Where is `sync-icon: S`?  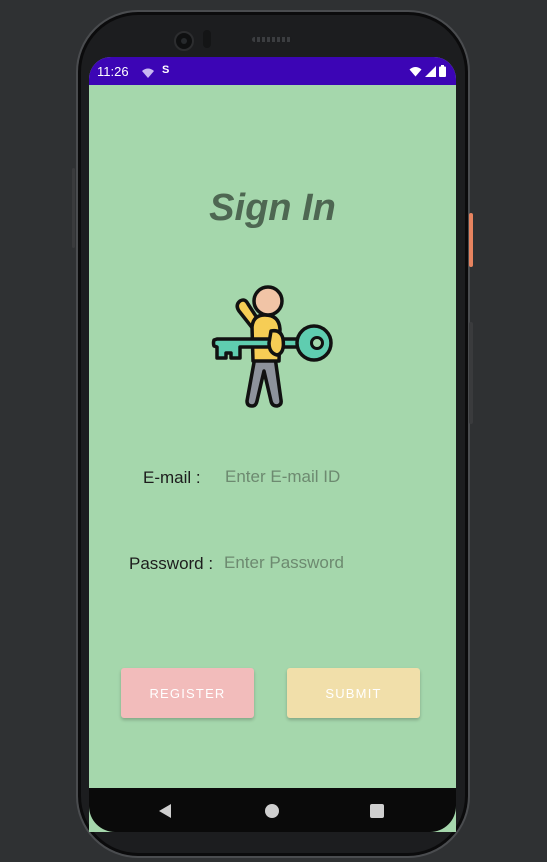
sync-icon: S is located at coordinates (166, 70).